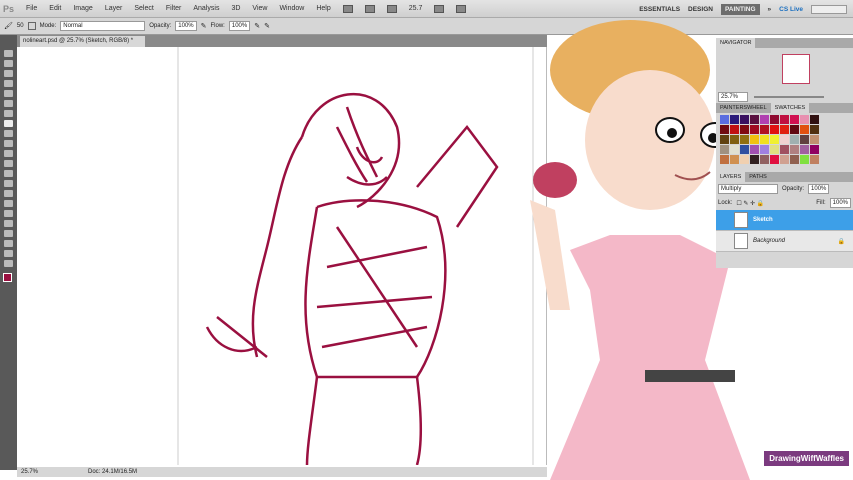 The width and height of the screenshot is (853, 480). What do you see at coordinates (112, 472) in the screenshot?
I see `doc-info: Doc: 24.1M/16.5M` at bounding box center [112, 472].